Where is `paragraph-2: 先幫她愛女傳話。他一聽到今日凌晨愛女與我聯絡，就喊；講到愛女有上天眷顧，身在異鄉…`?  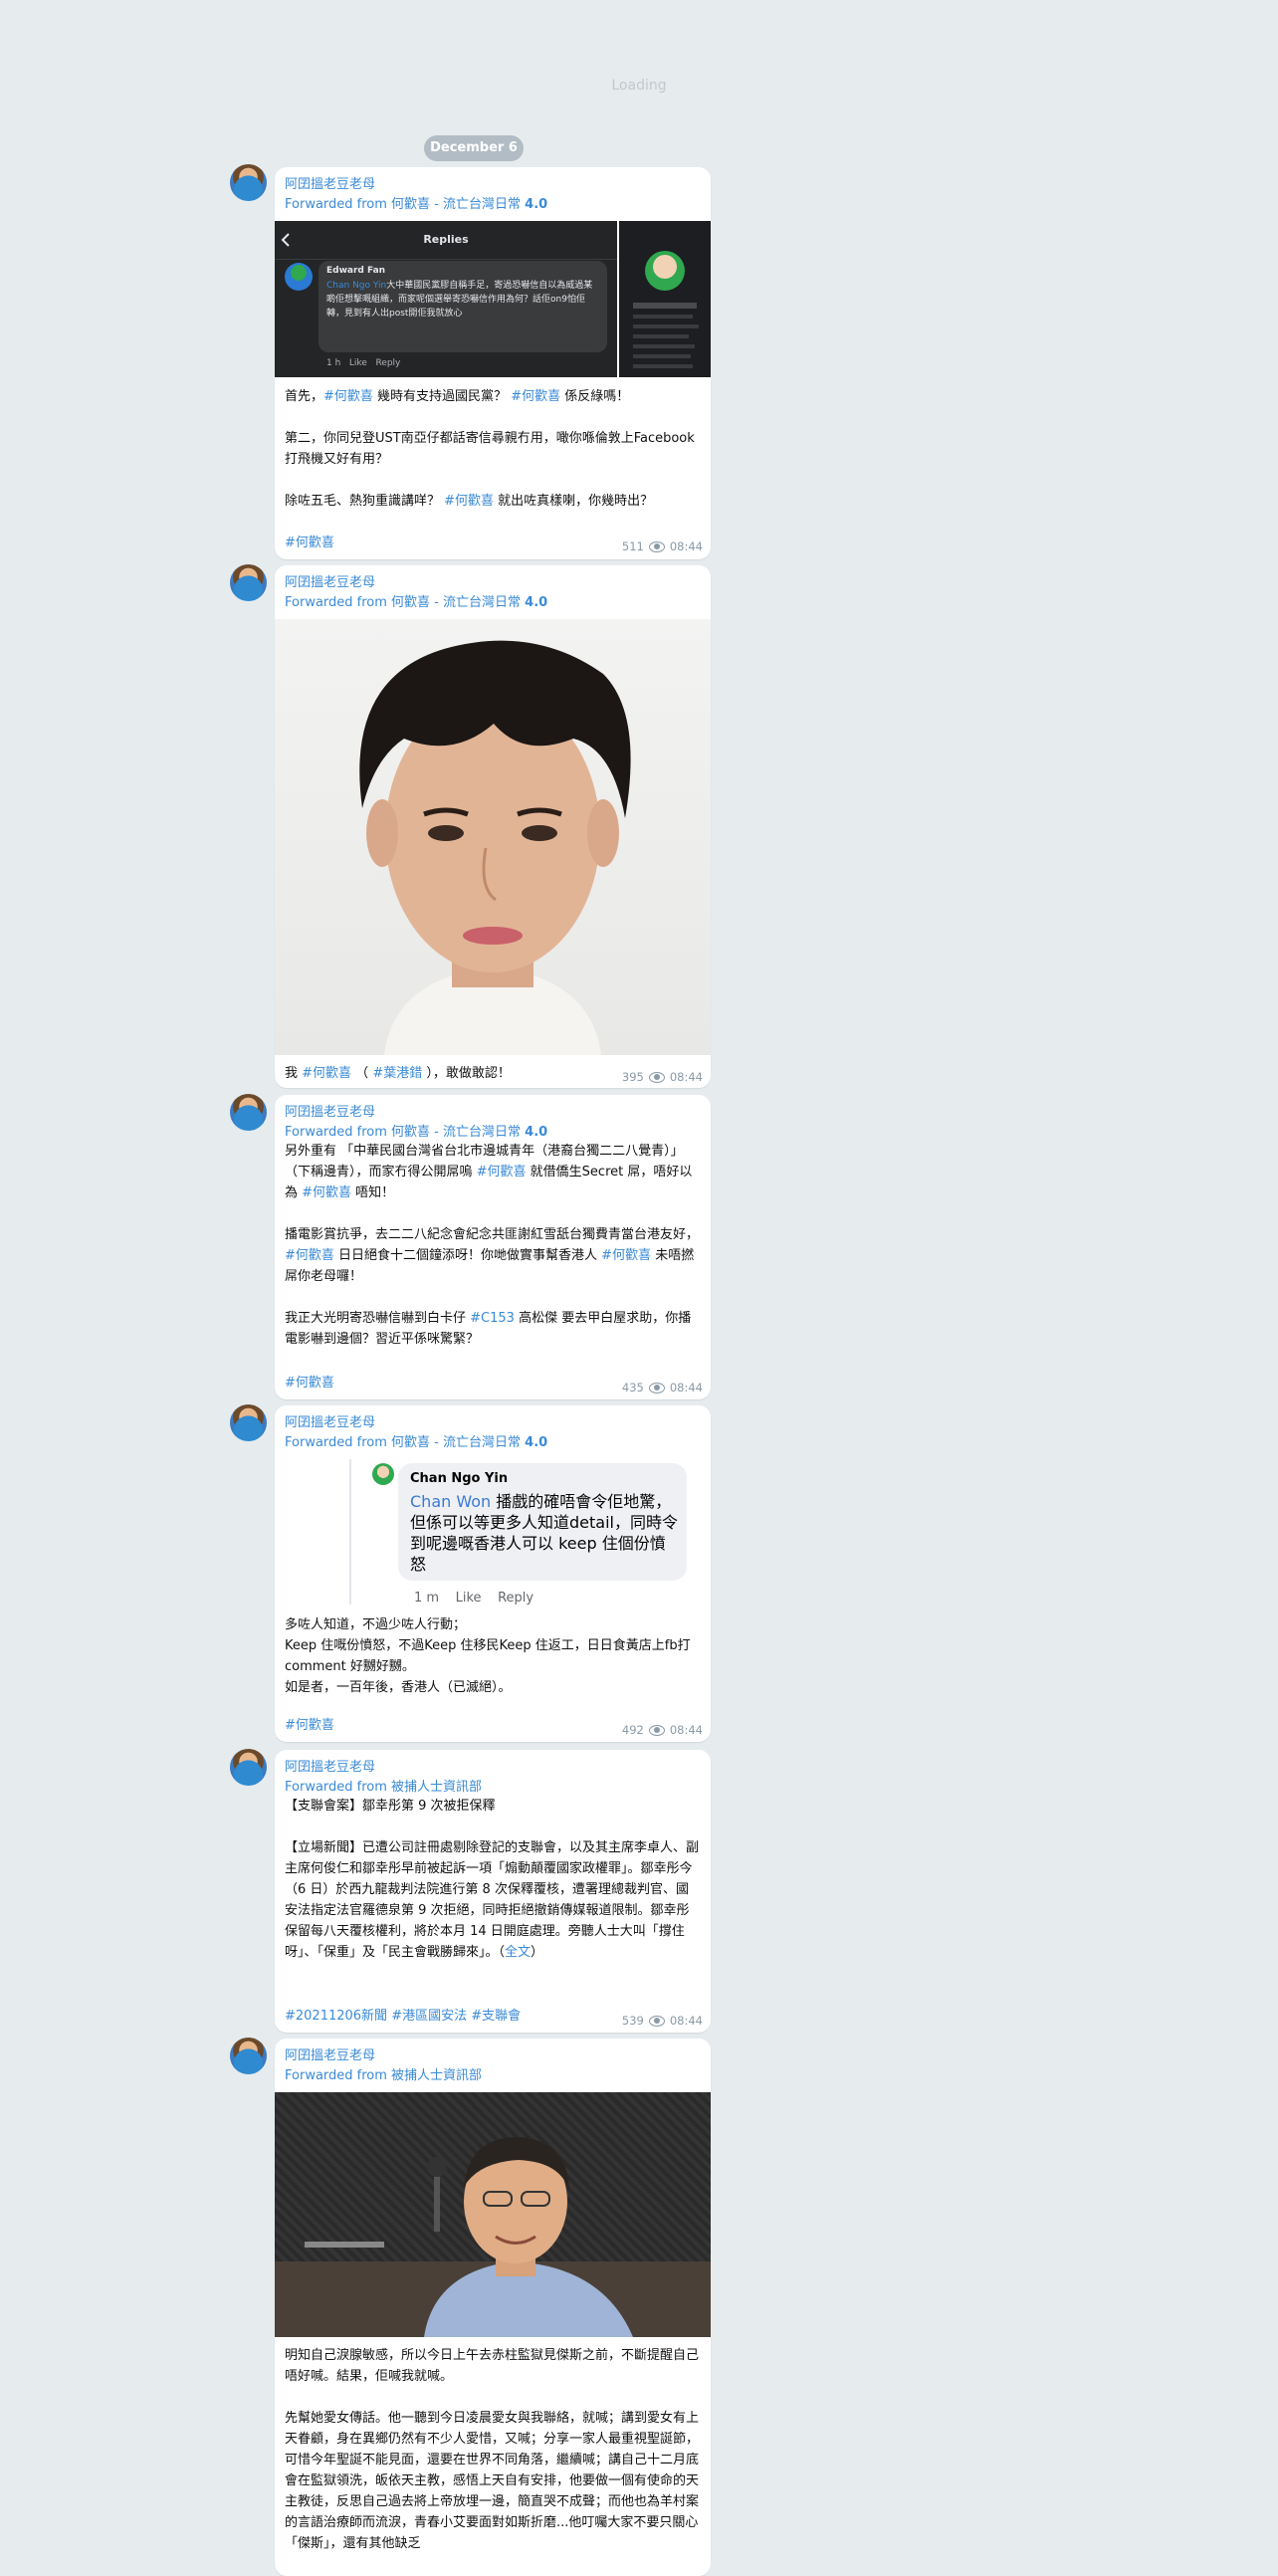 paragraph-2: 先幫她愛女傳話。他一聽到今日凌晨愛女與我聯絡，就喊；講到愛女有上天眷顧，身在異鄉… is located at coordinates (493, 2481).